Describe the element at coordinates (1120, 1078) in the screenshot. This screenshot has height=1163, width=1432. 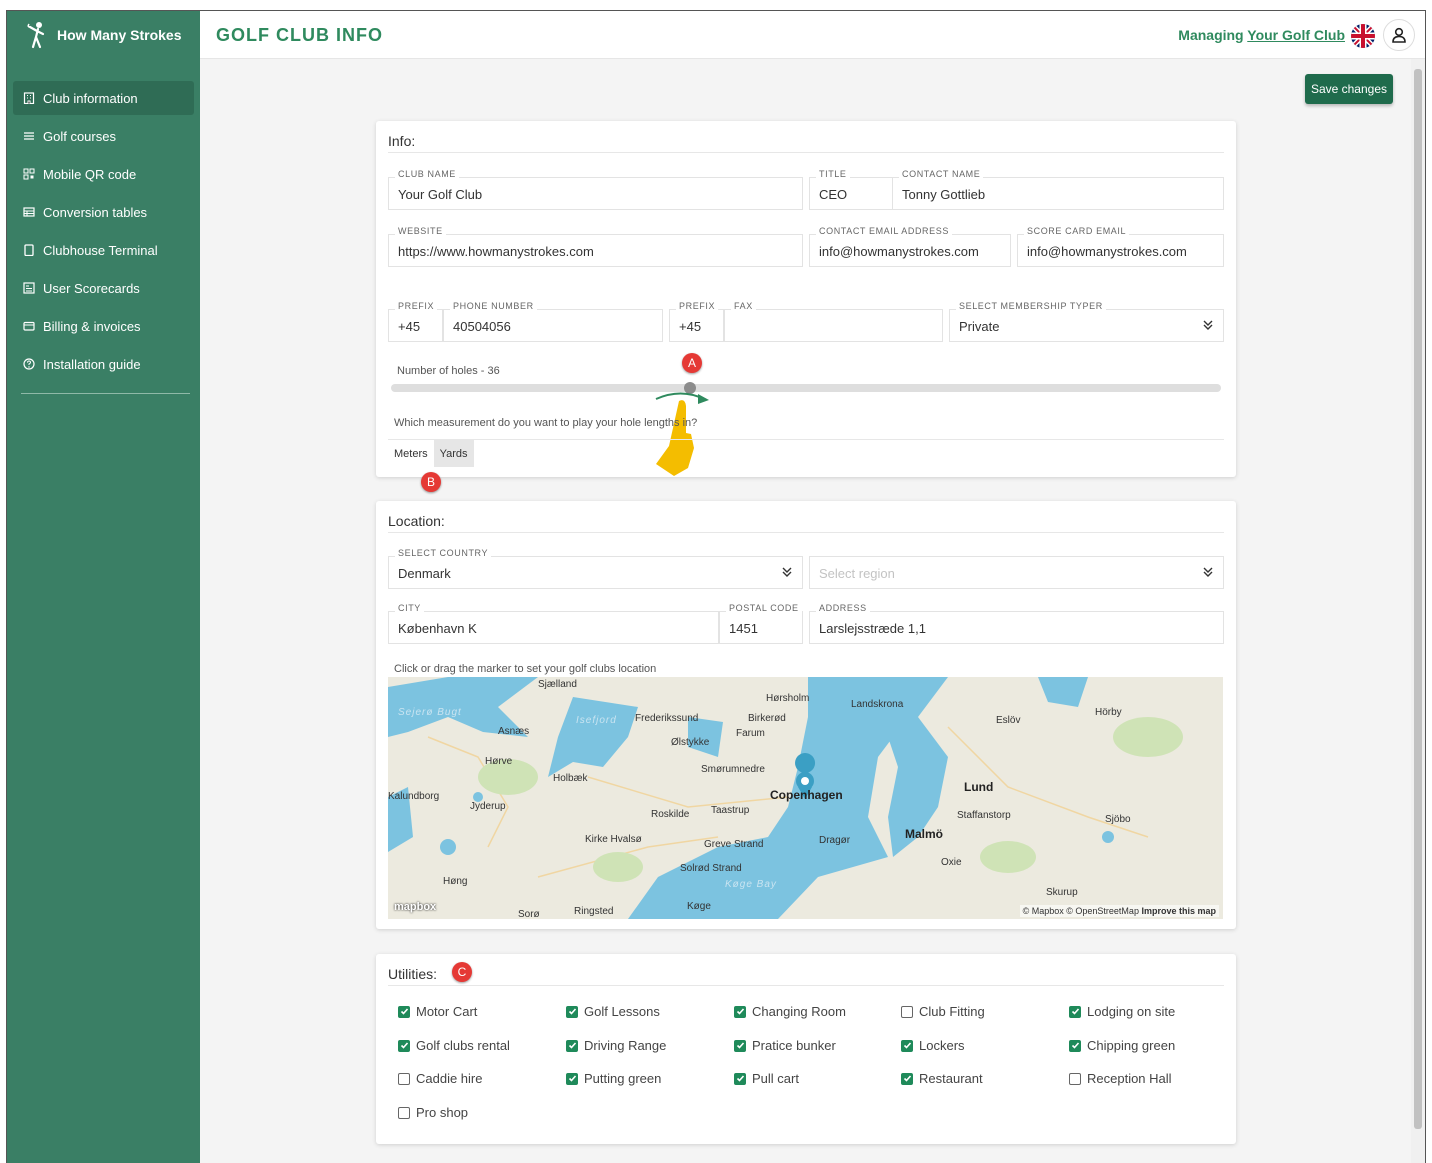
I see `utility-checkbox: Reception Hall` at that location.